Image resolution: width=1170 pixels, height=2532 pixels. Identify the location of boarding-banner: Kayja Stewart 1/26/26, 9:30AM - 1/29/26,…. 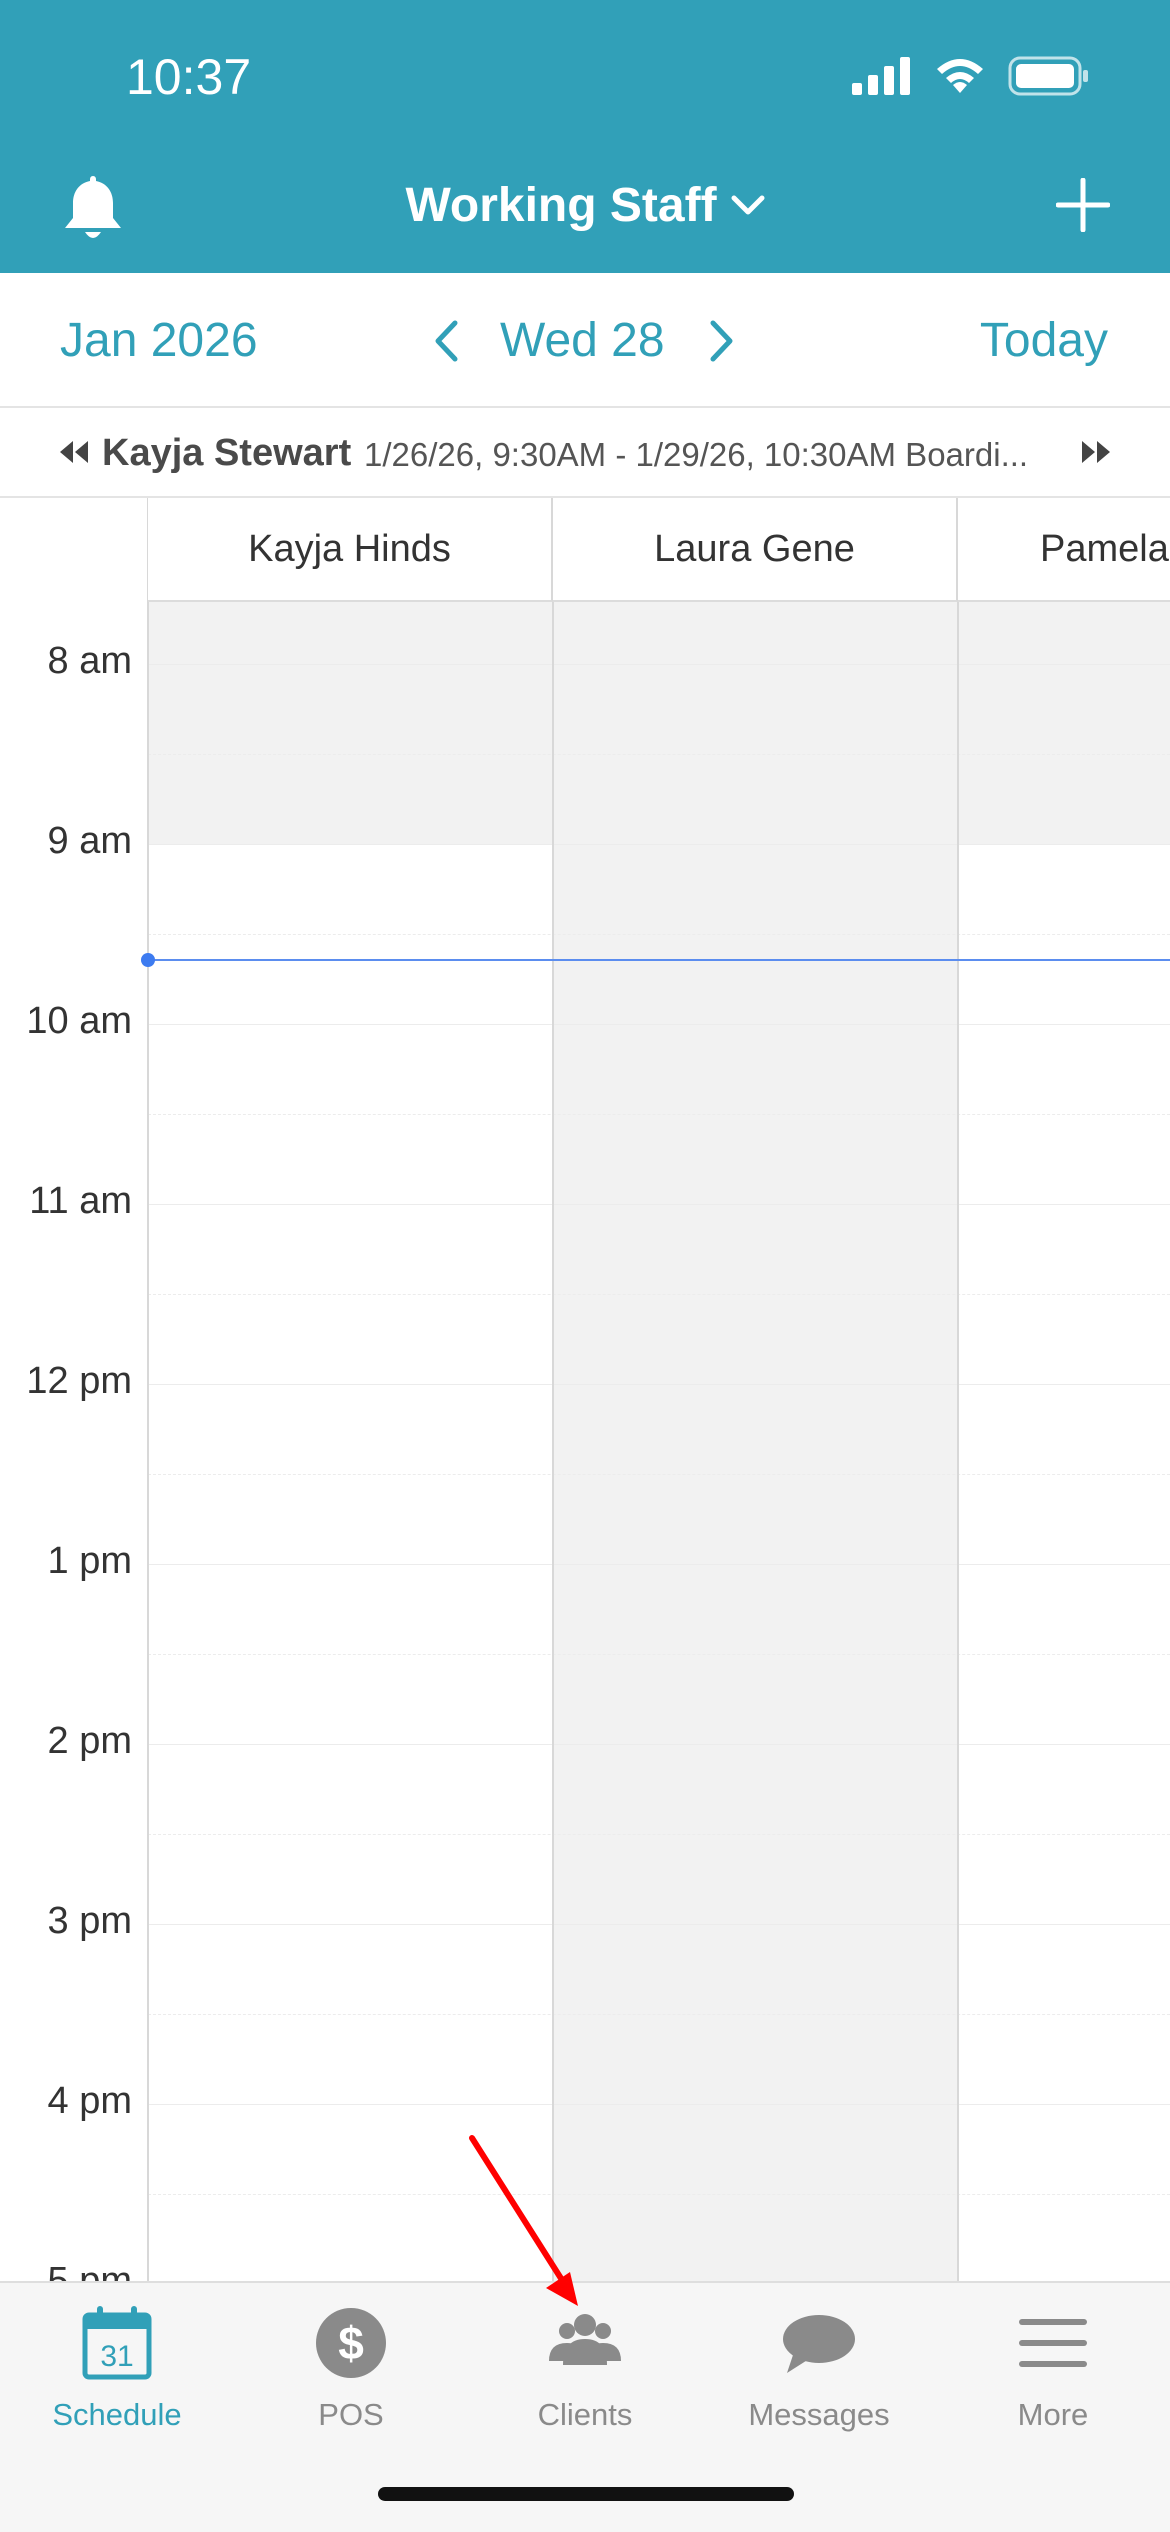
(585, 453).